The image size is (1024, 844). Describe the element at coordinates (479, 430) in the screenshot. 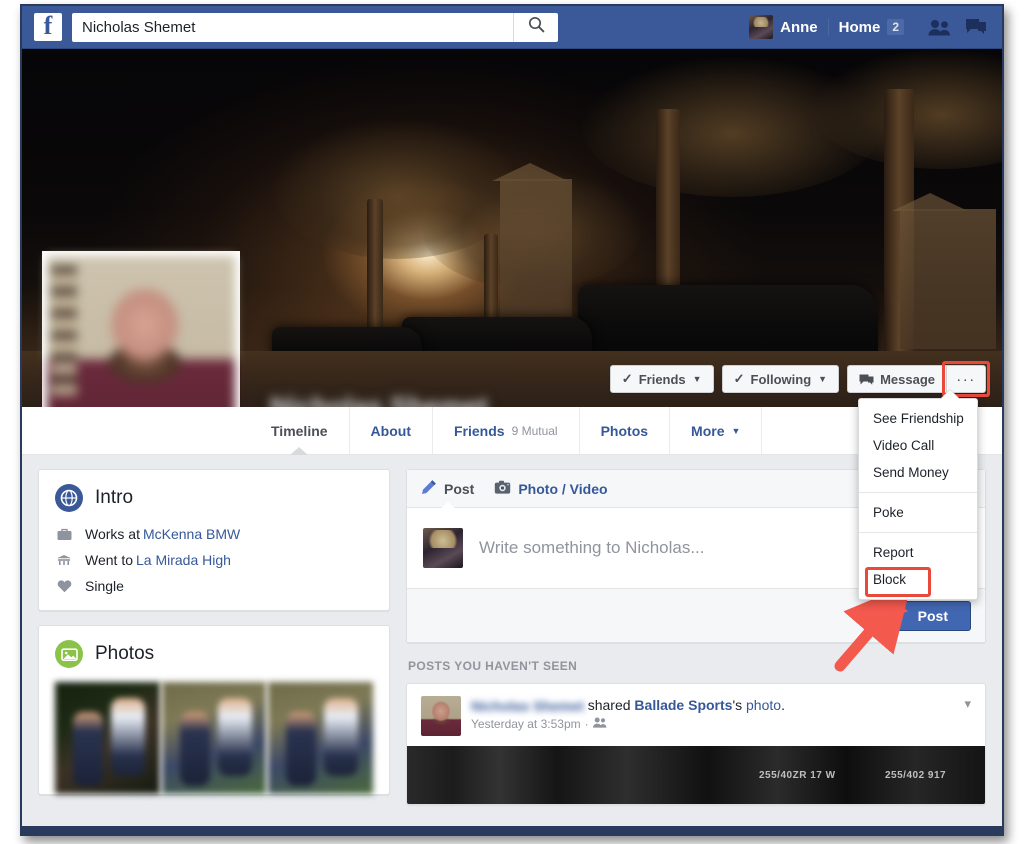

I see `tab-friends-label: Friends` at that location.